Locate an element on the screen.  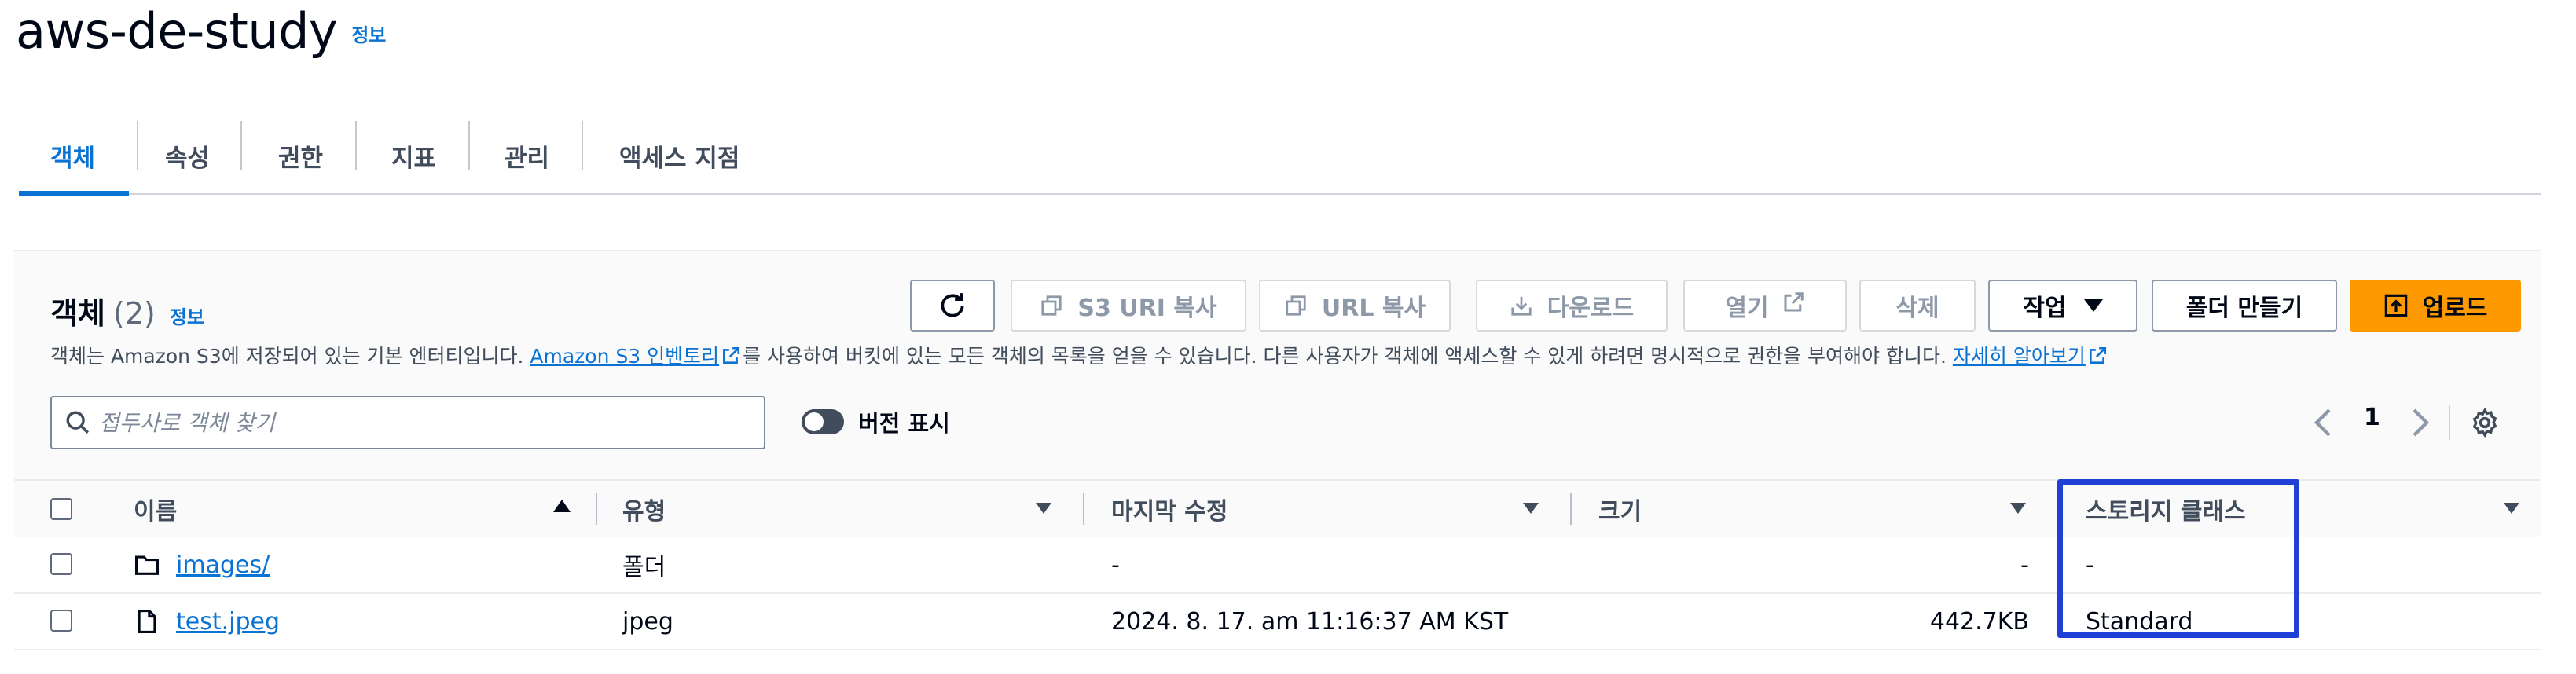
description-text-1: 객체는 Amazon S3에 저장되어 있는 기본 엔터티입니다. is located at coordinates (290, 357).